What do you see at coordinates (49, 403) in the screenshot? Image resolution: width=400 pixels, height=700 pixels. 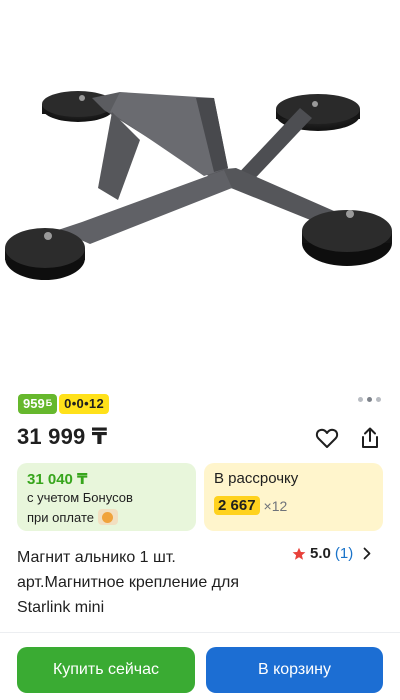 I see `bonus-badge-unit: Б` at bounding box center [49, 403].